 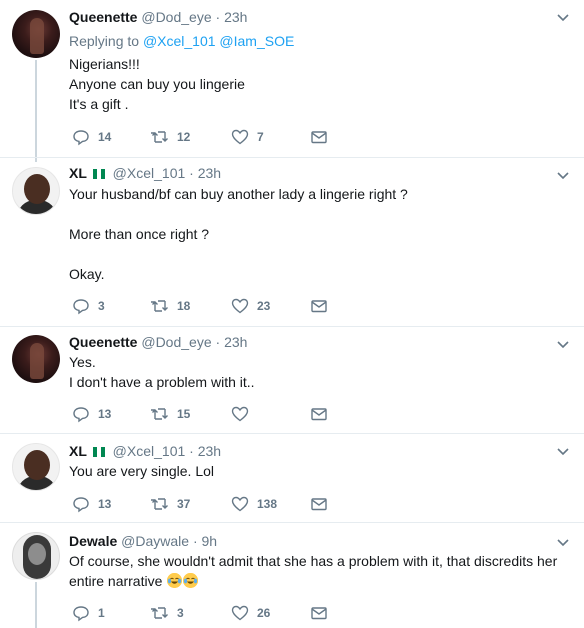 I want to click on retweet-button: 37, so click(x=170, y=504).